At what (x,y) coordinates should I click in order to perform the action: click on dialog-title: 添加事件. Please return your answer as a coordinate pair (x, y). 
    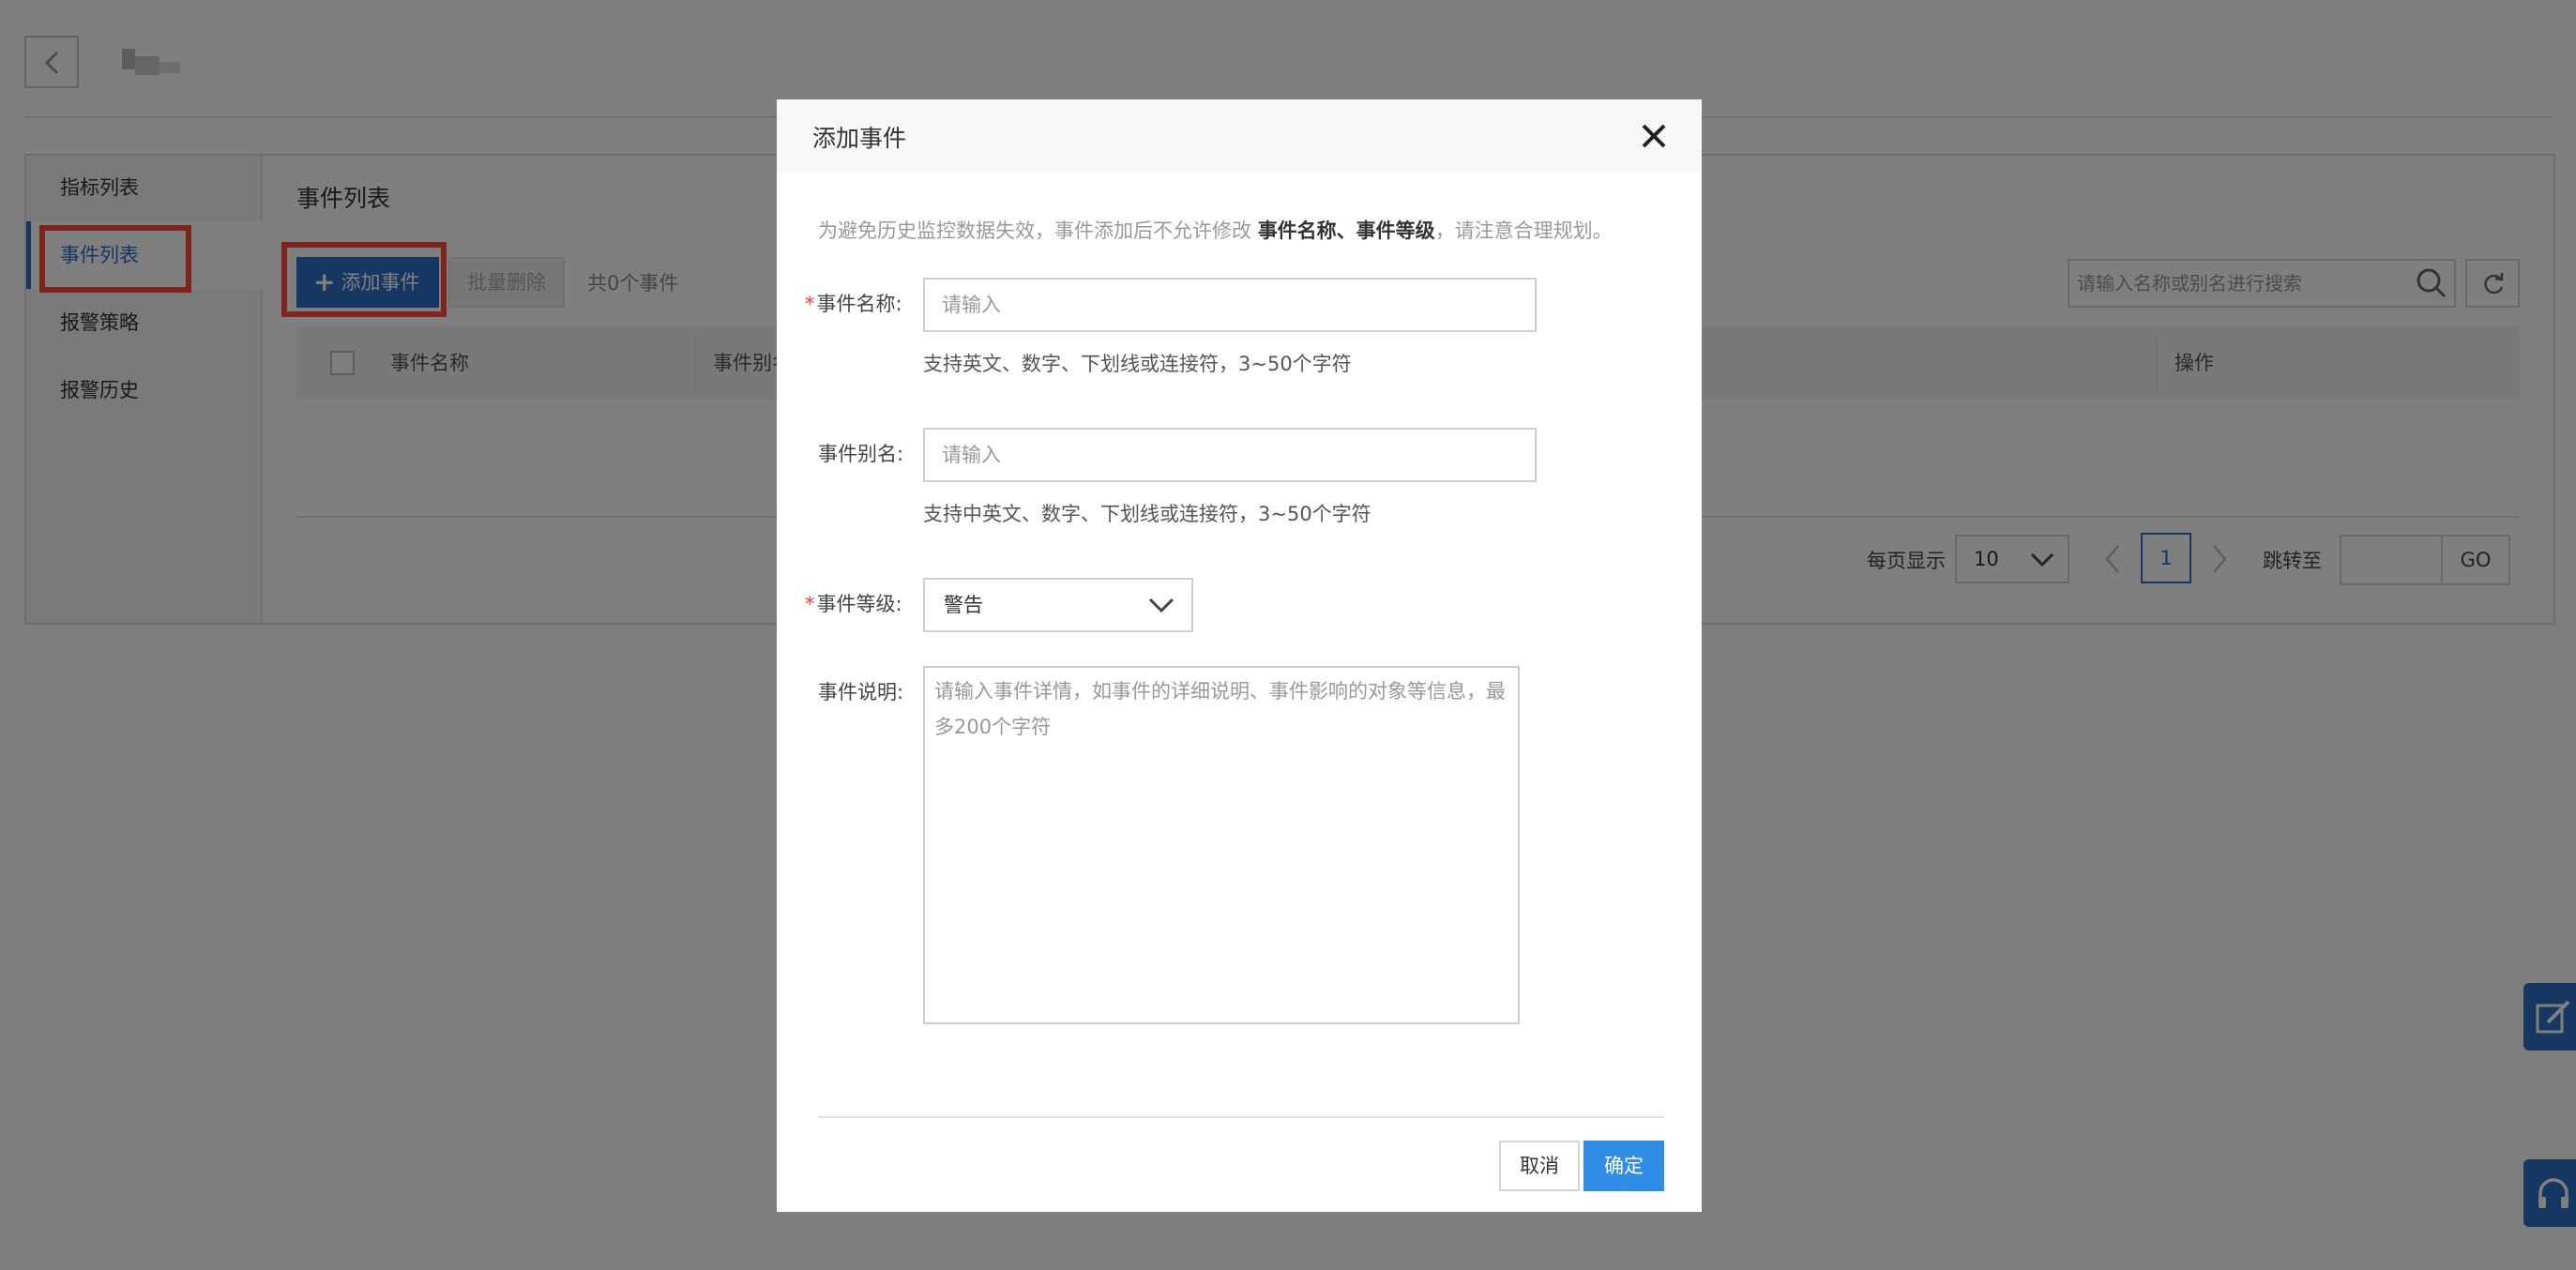
    Looking at the image, I should click on (859, 138).